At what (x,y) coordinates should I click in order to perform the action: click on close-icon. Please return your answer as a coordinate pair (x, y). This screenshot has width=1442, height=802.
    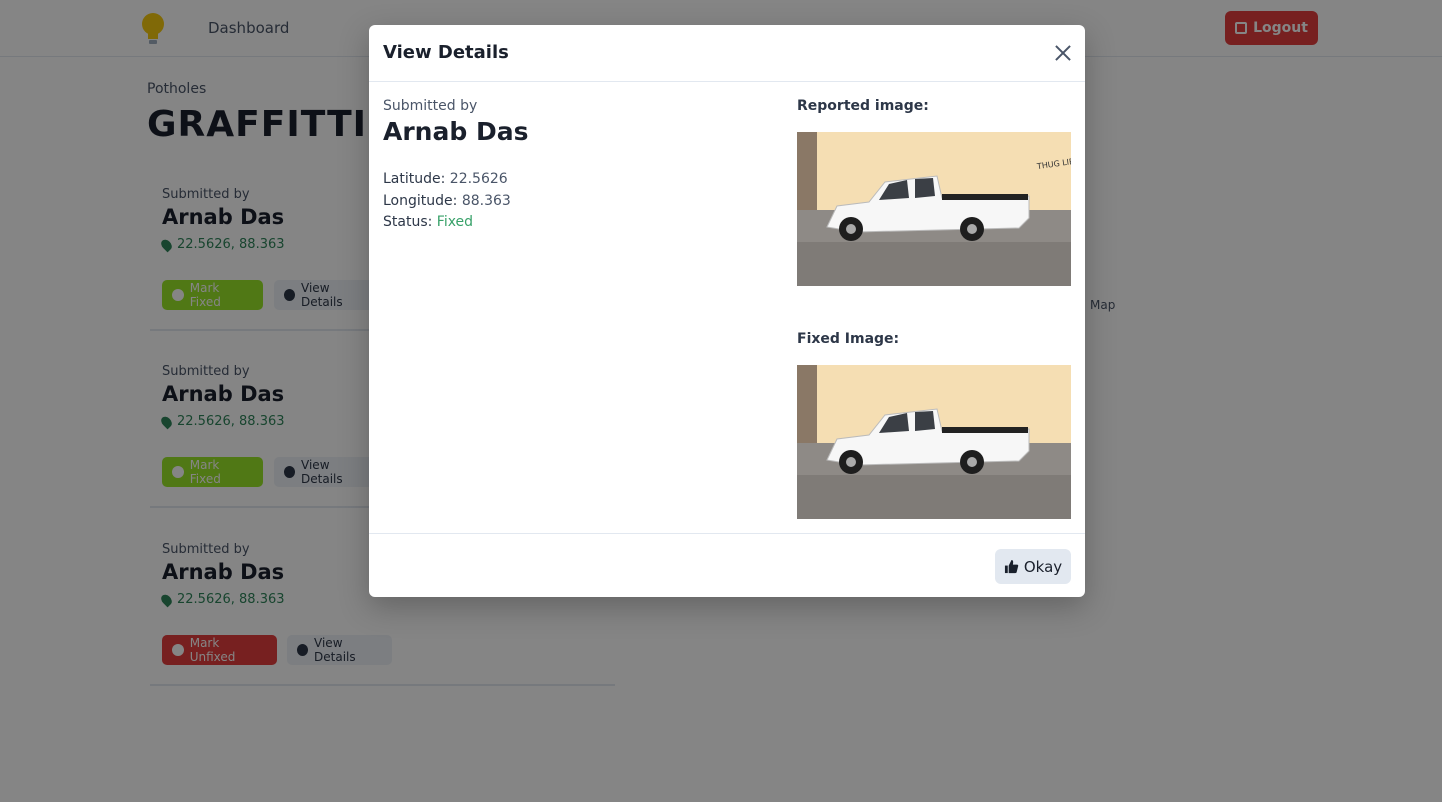
    Looking at the image, I should click on (1063, 53).